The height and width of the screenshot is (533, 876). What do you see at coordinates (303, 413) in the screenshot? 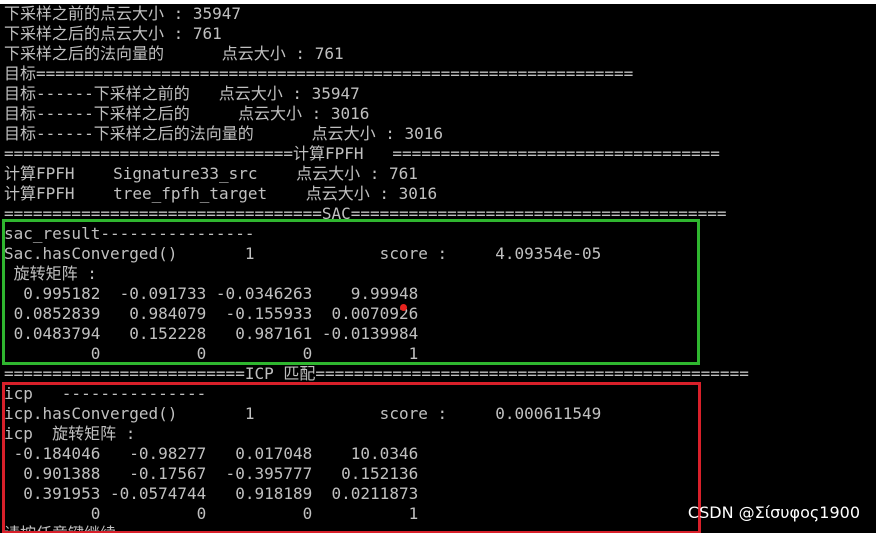
I see `console-line: icp.hasConverged() 1 score : 0.000611549` at bounding box center [303, 413].